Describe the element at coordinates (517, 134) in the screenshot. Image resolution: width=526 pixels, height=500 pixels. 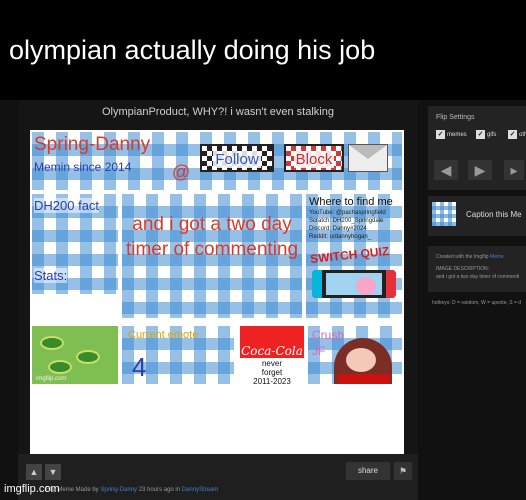
I see `other-checkbox: ✓ oth` at that location.